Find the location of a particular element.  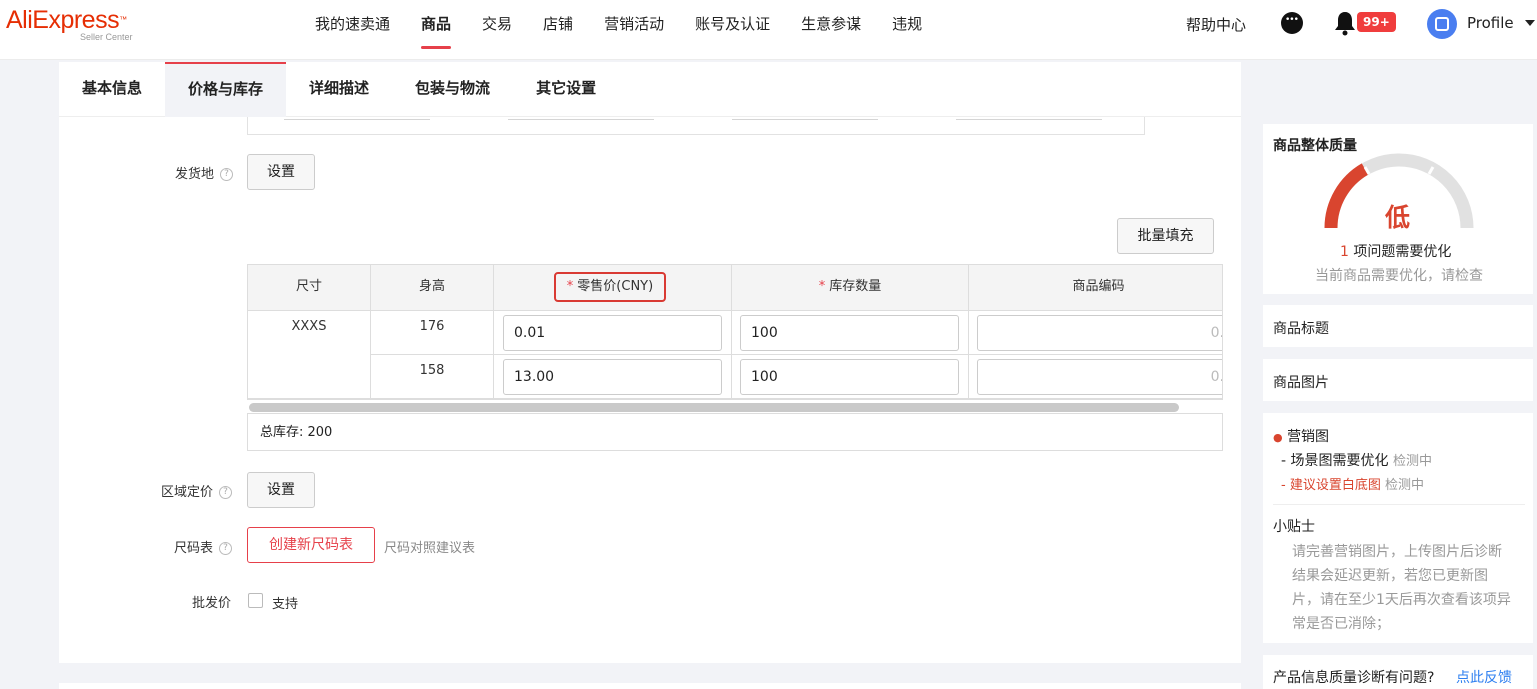

column-header-height: 身高 is located at coordinates (432, 288).